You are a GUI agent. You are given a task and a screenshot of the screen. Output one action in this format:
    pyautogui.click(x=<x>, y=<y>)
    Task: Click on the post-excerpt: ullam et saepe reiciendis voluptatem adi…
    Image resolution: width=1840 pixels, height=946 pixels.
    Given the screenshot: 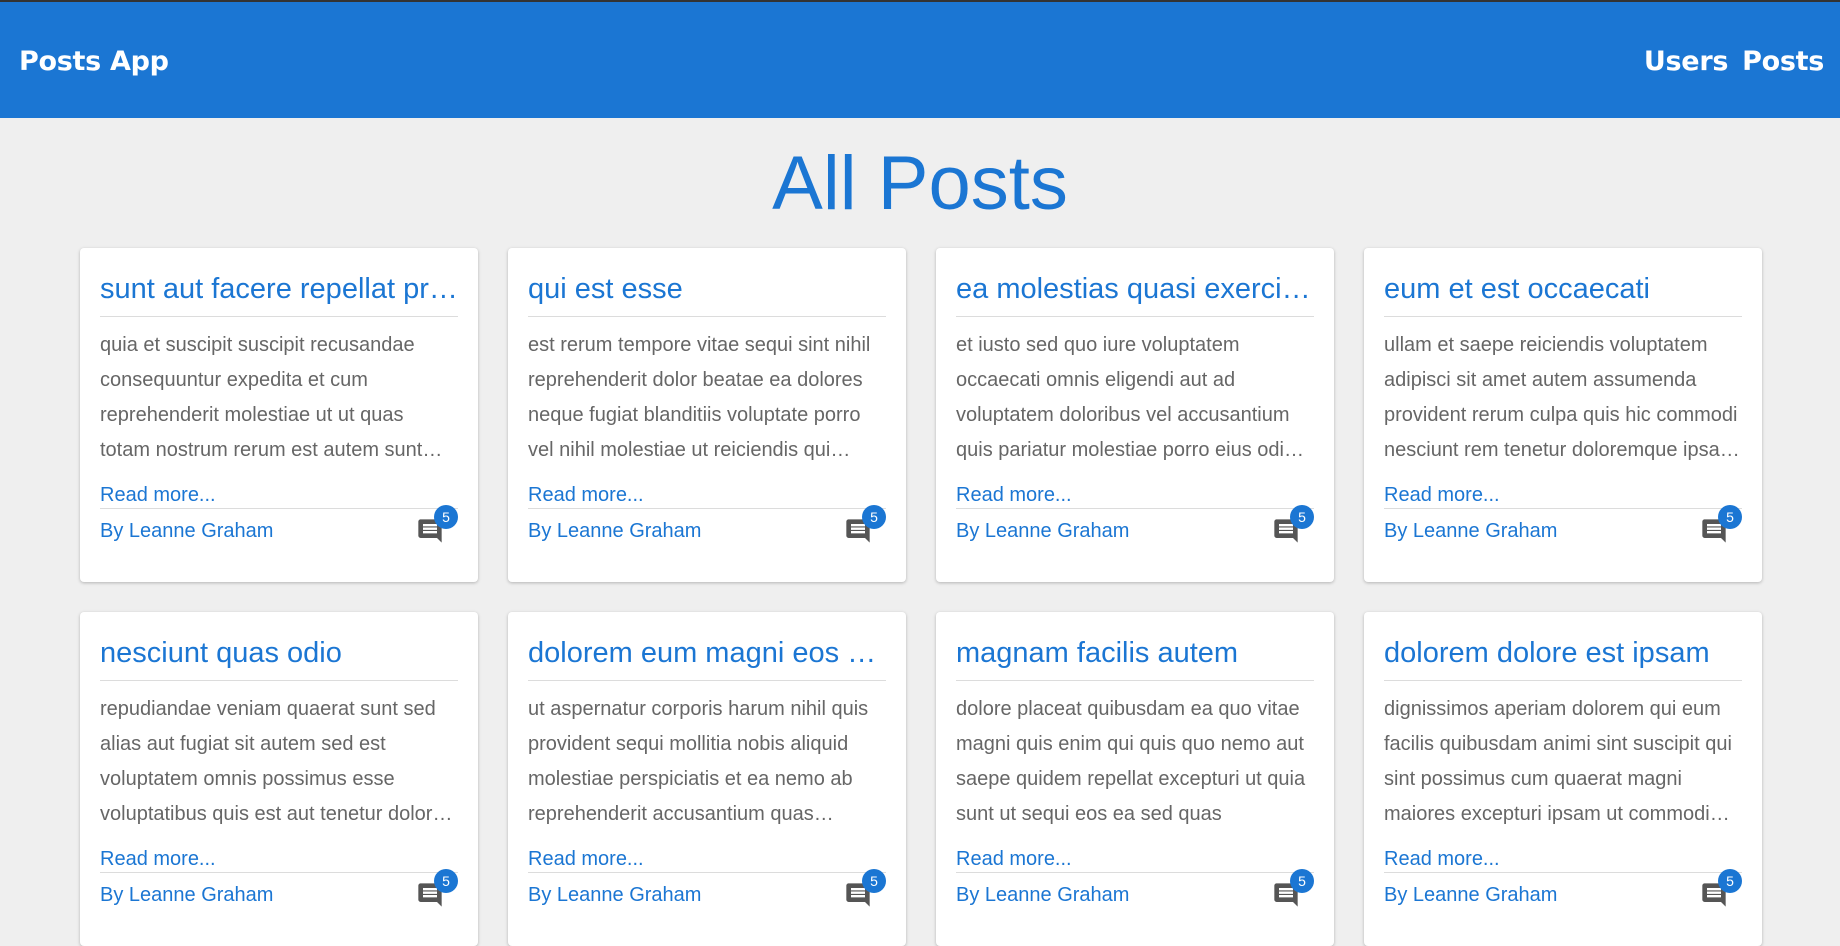 What is the action you would take?
    pyautogui.click(x=1561, y=397)
    